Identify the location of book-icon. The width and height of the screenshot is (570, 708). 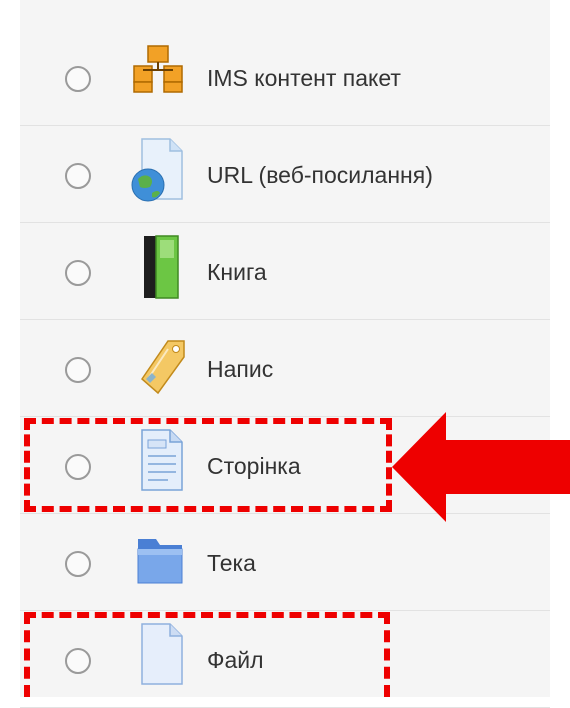
(158, 266).